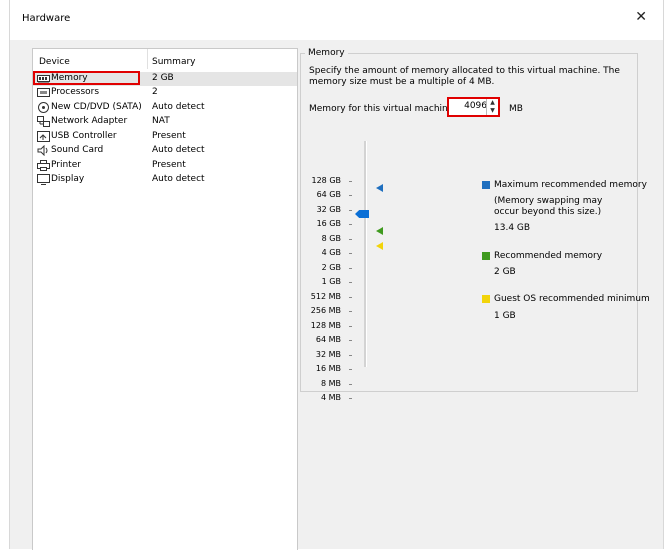 This screenshot has height=550, width=664. I want to click on recommended-value: 2 GB, so click(505, 272).